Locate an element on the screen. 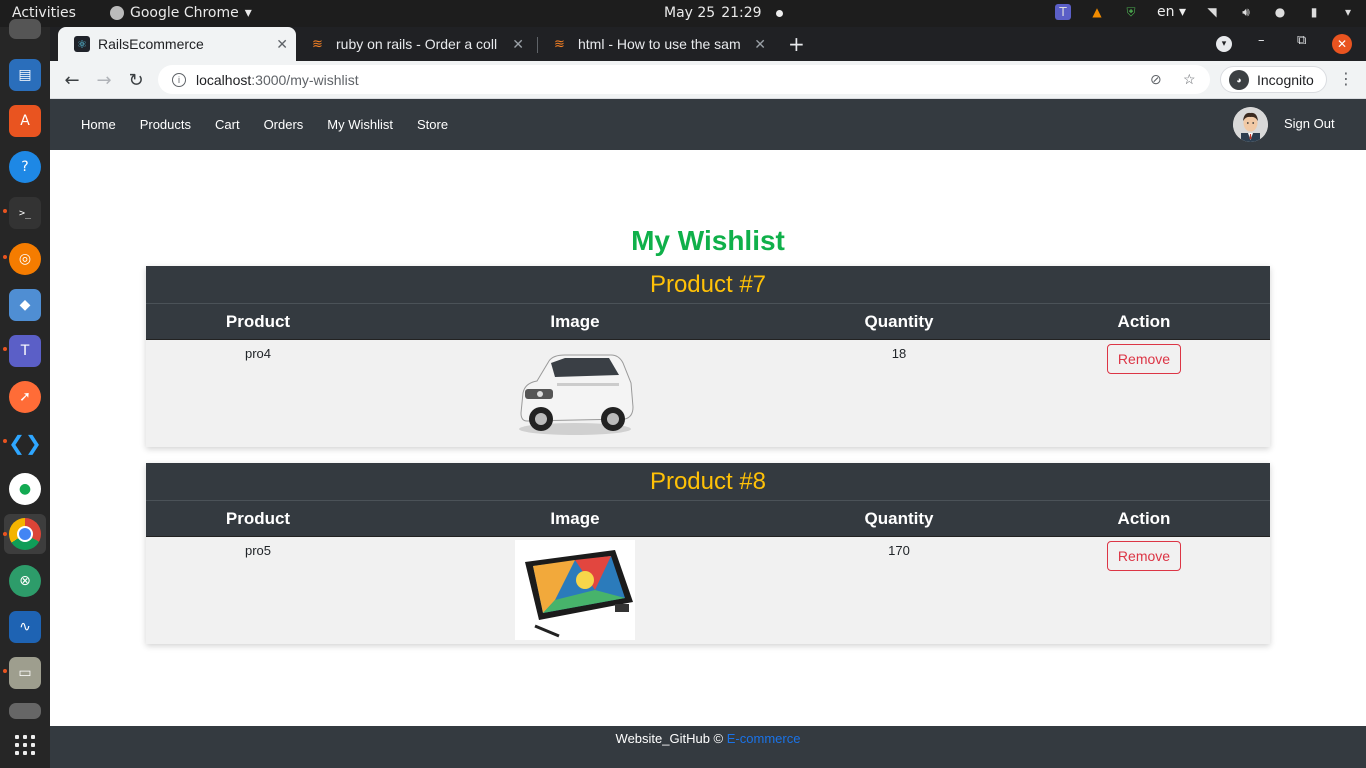  app-menu-label: Google Chrome is located at coordinates (184, 13).